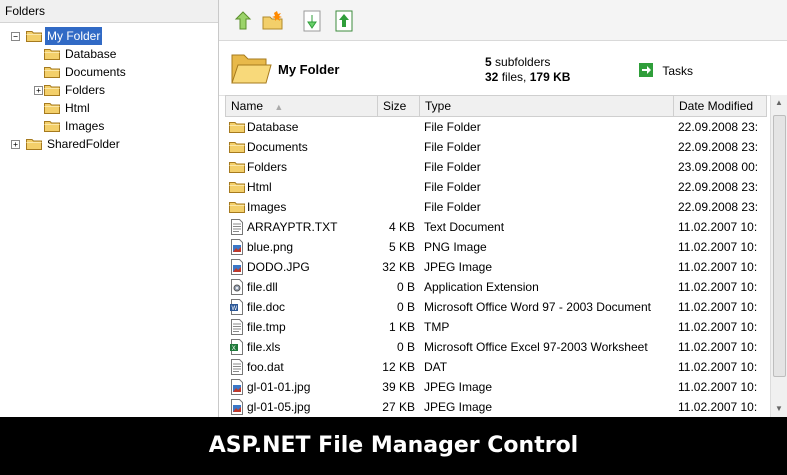  Describe the element at coordinates (243, 21) in the screenshot. I see `up-folder-icon` at that location.